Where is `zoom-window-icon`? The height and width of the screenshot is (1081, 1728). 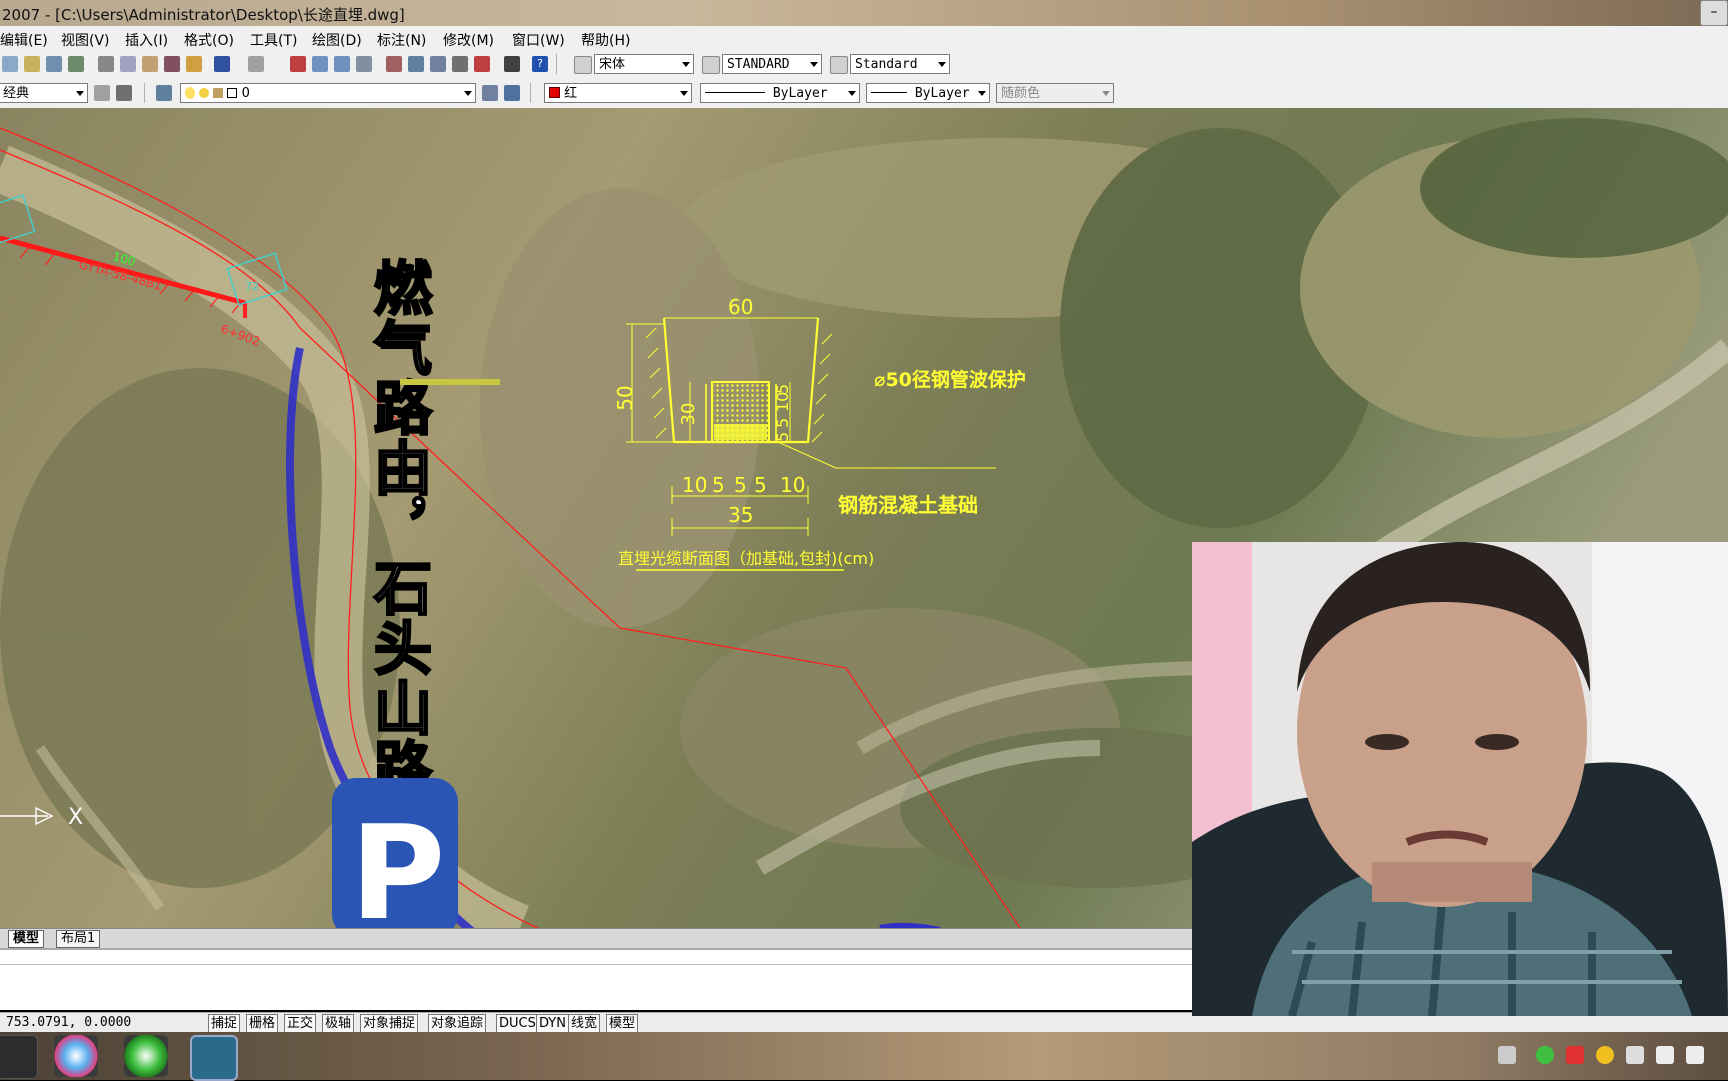
zoom-window-icon is located at coordinates (342, 64).